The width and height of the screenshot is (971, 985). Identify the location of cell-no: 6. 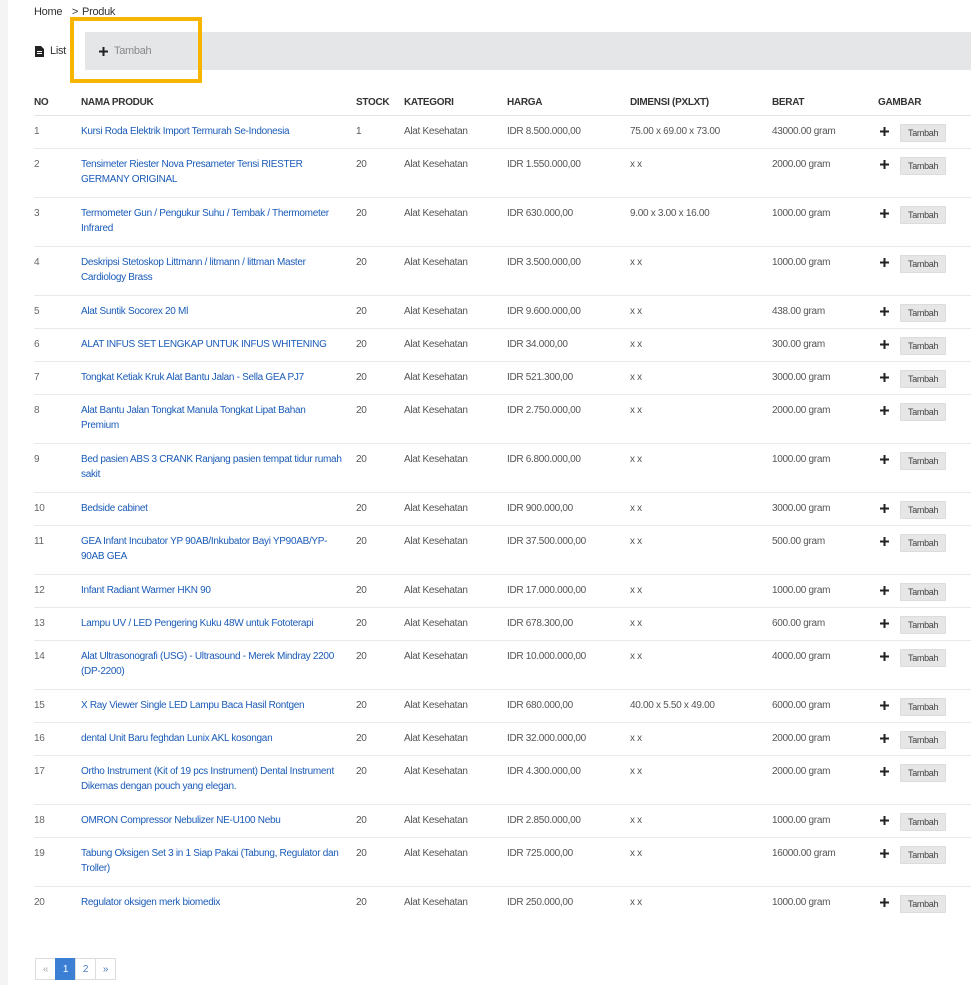
(57, 345).